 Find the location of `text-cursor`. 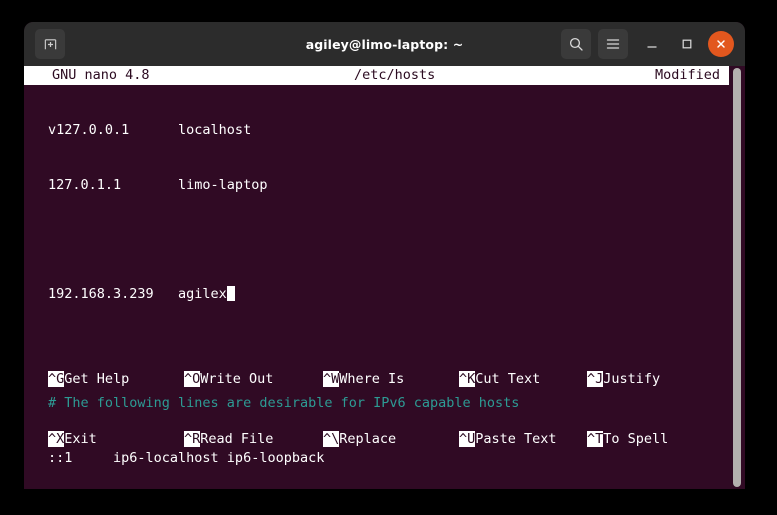

text-cursor is located at coordinates (230, 294).